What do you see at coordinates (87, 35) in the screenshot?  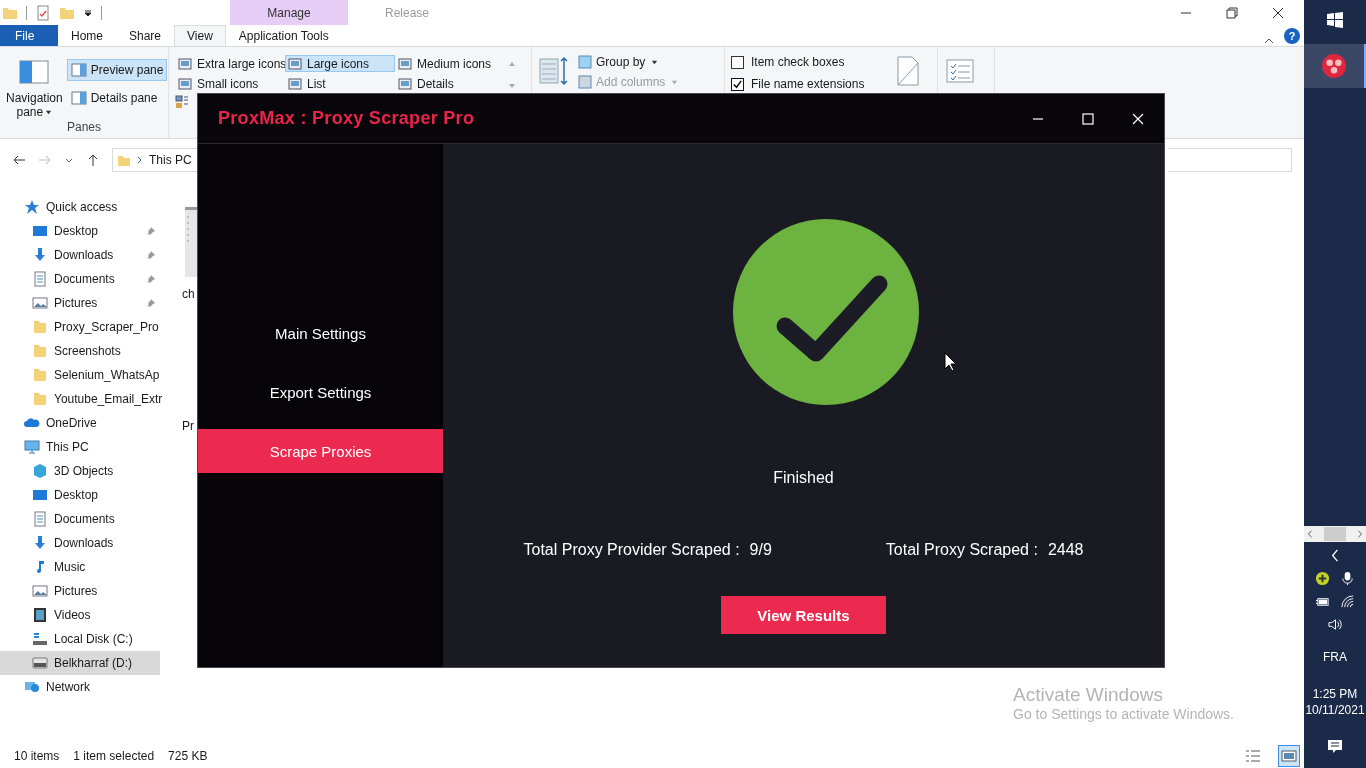 I see `ribbon-tab: Home` at bounding box center [87, 35].